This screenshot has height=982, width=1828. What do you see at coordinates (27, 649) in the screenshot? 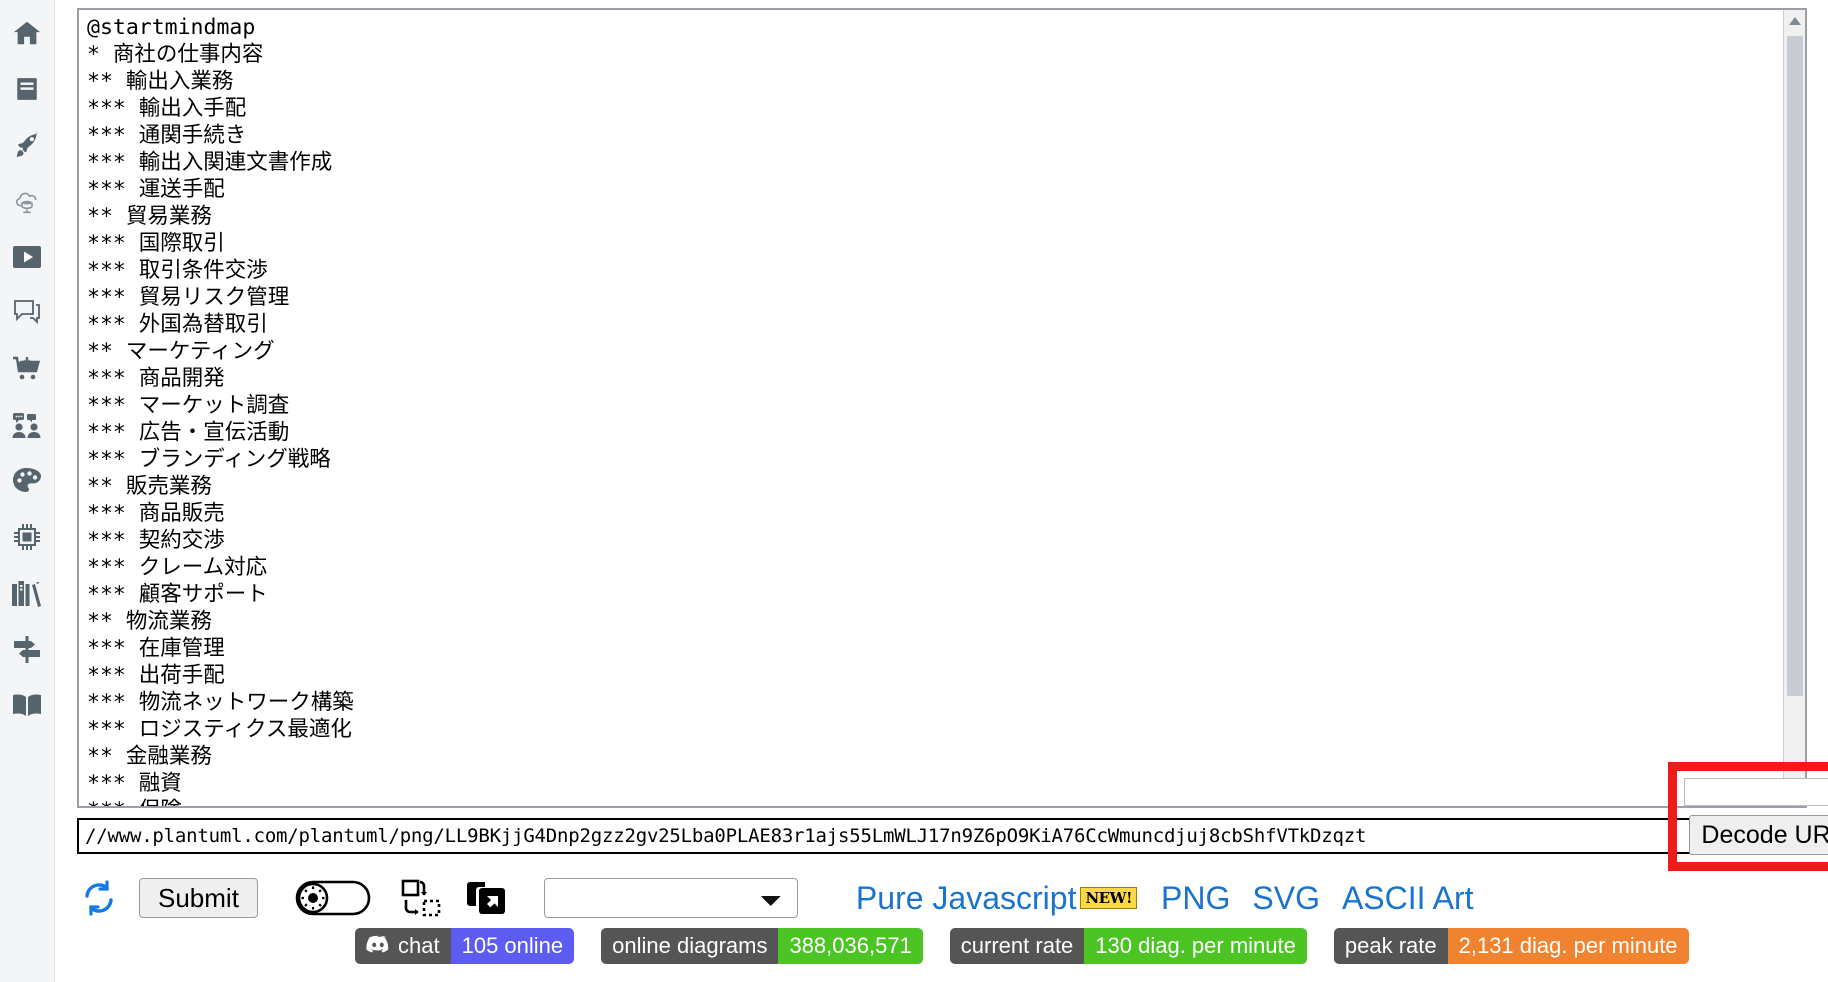
I see `signpost-icon` at bounding box center [27, 649].